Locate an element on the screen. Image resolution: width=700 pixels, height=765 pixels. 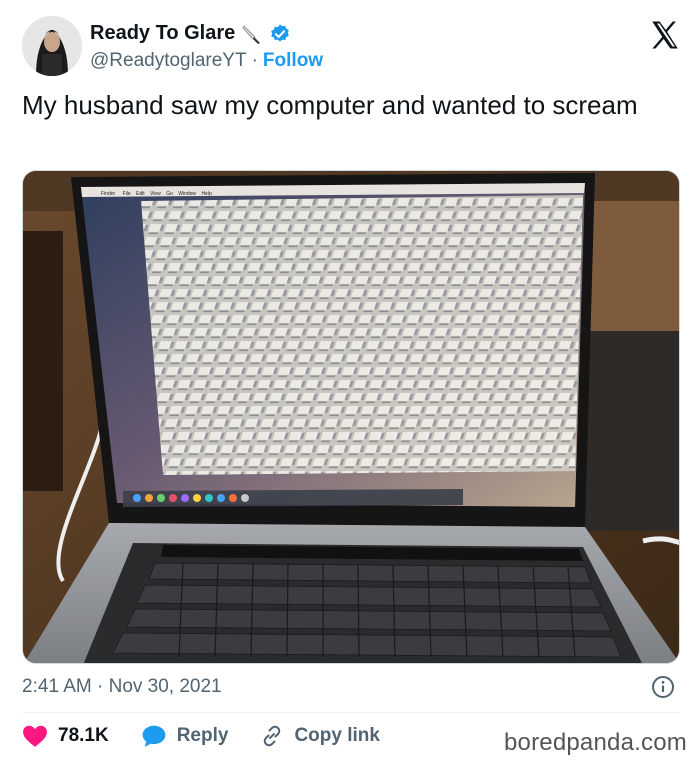
link-icon is located at coordinates (272, 736).